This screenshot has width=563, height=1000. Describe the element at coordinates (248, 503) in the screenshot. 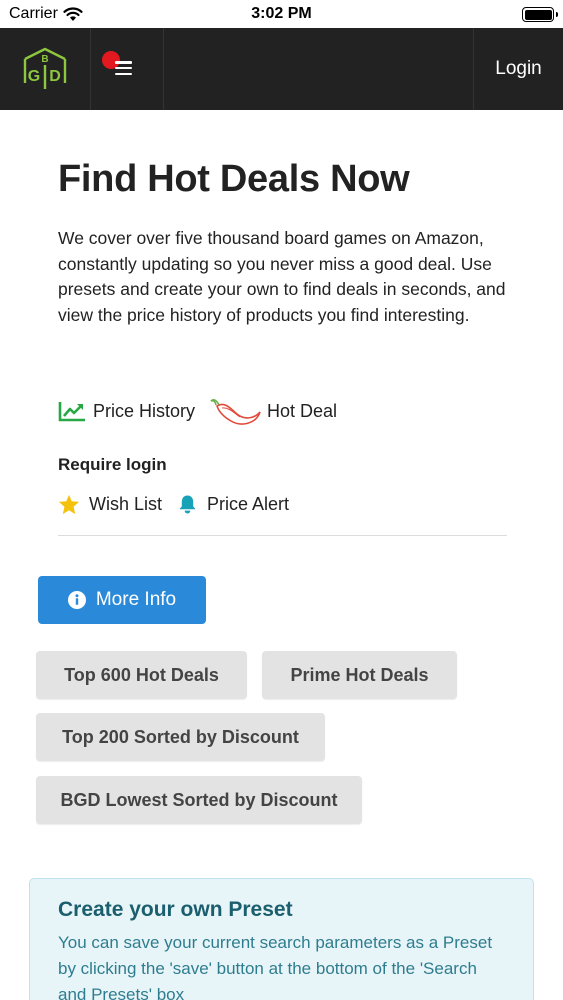

I see `legend-price-alert-label: Price Alert` at that location.